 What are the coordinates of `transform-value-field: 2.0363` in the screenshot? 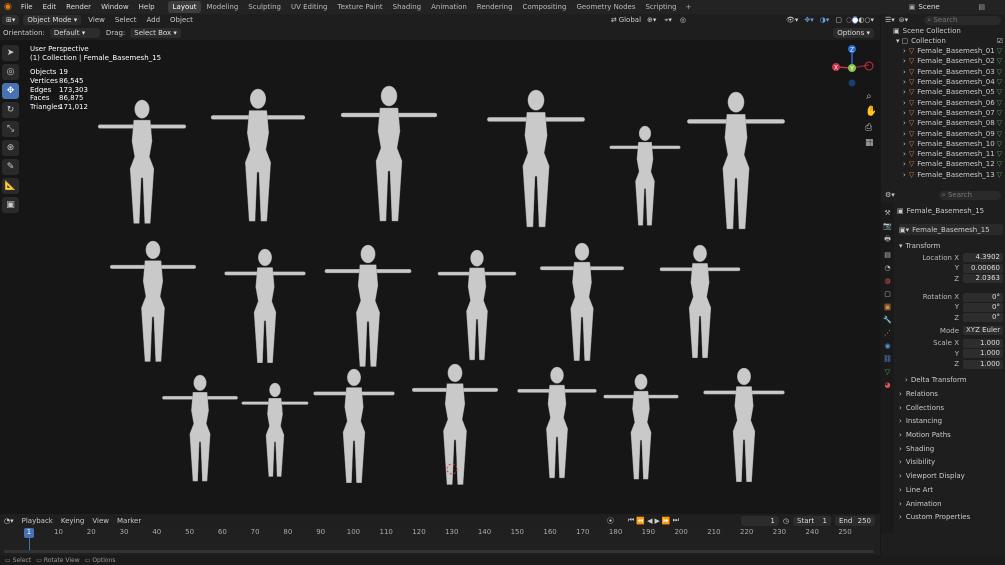 It's located at (983, 279).